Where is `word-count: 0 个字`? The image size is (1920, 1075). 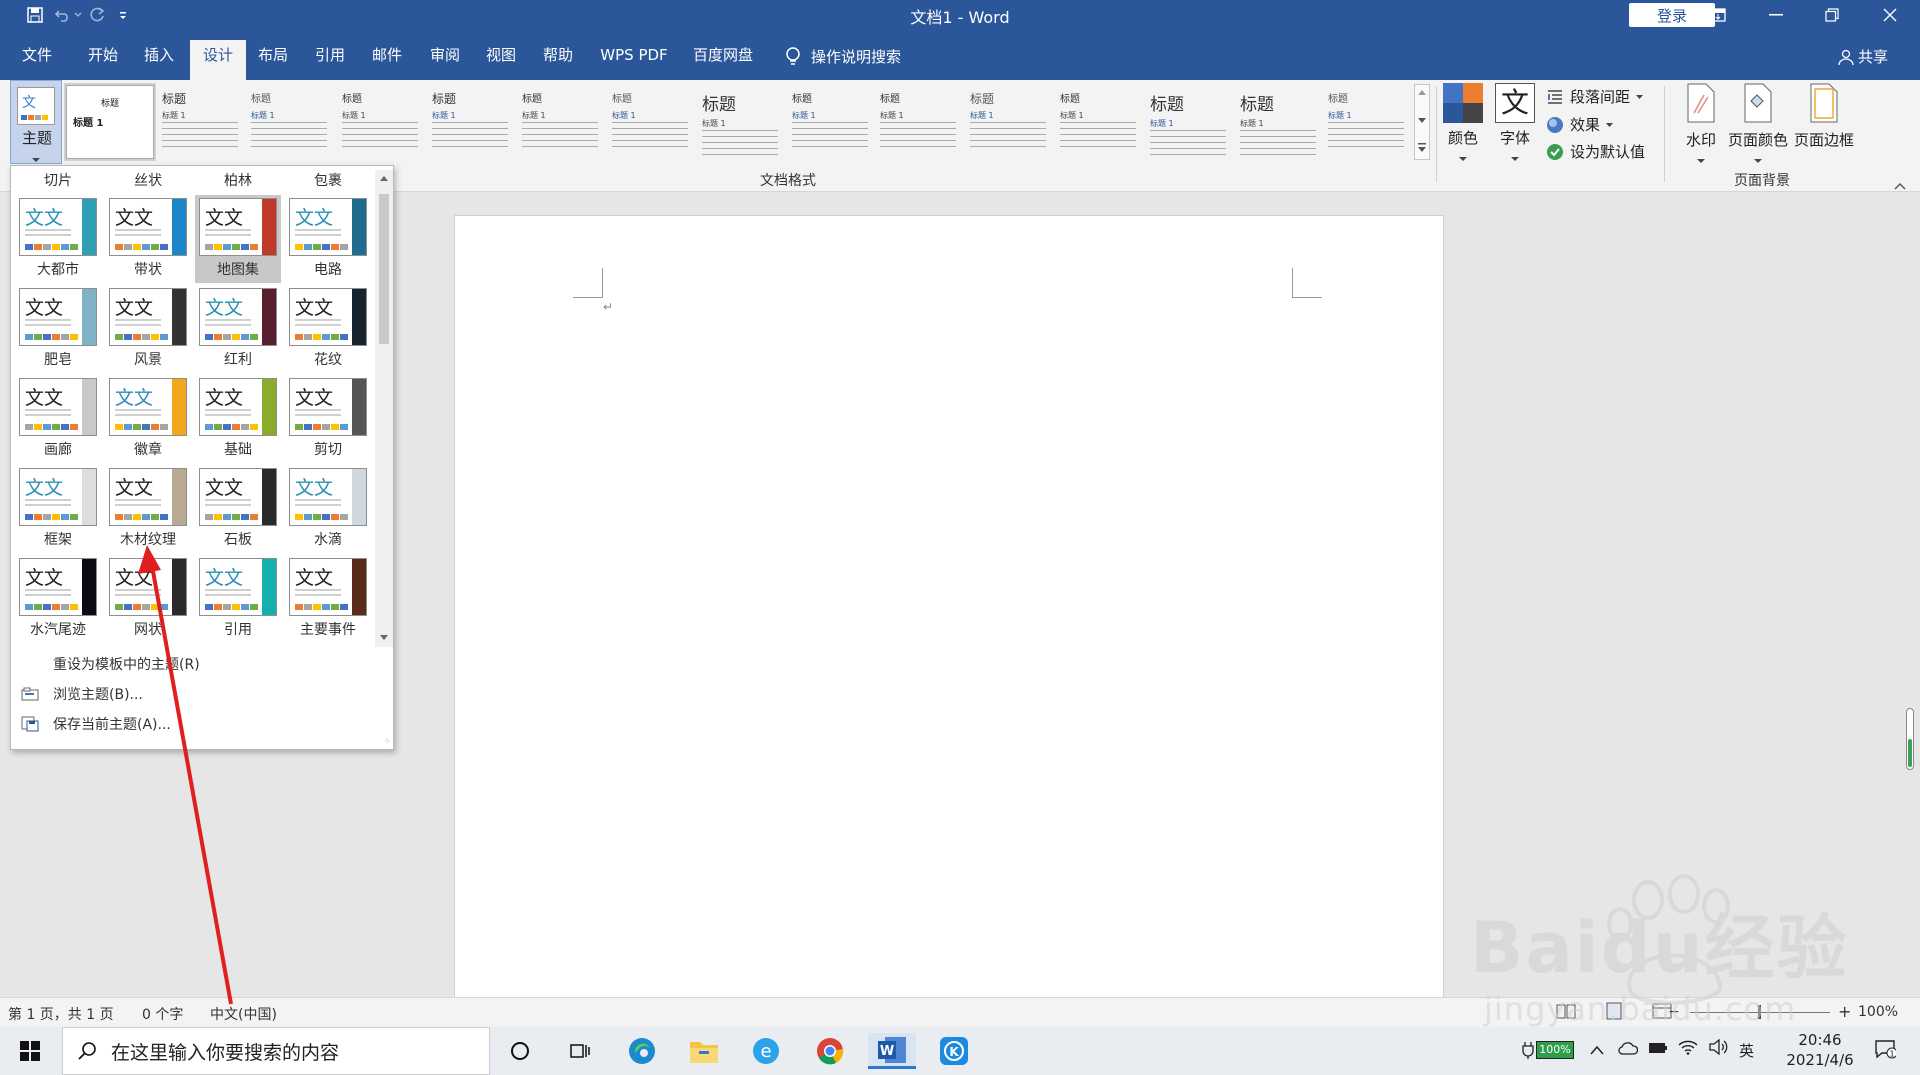 word-count: 0 个字 is located at coordinates (162, 1014).